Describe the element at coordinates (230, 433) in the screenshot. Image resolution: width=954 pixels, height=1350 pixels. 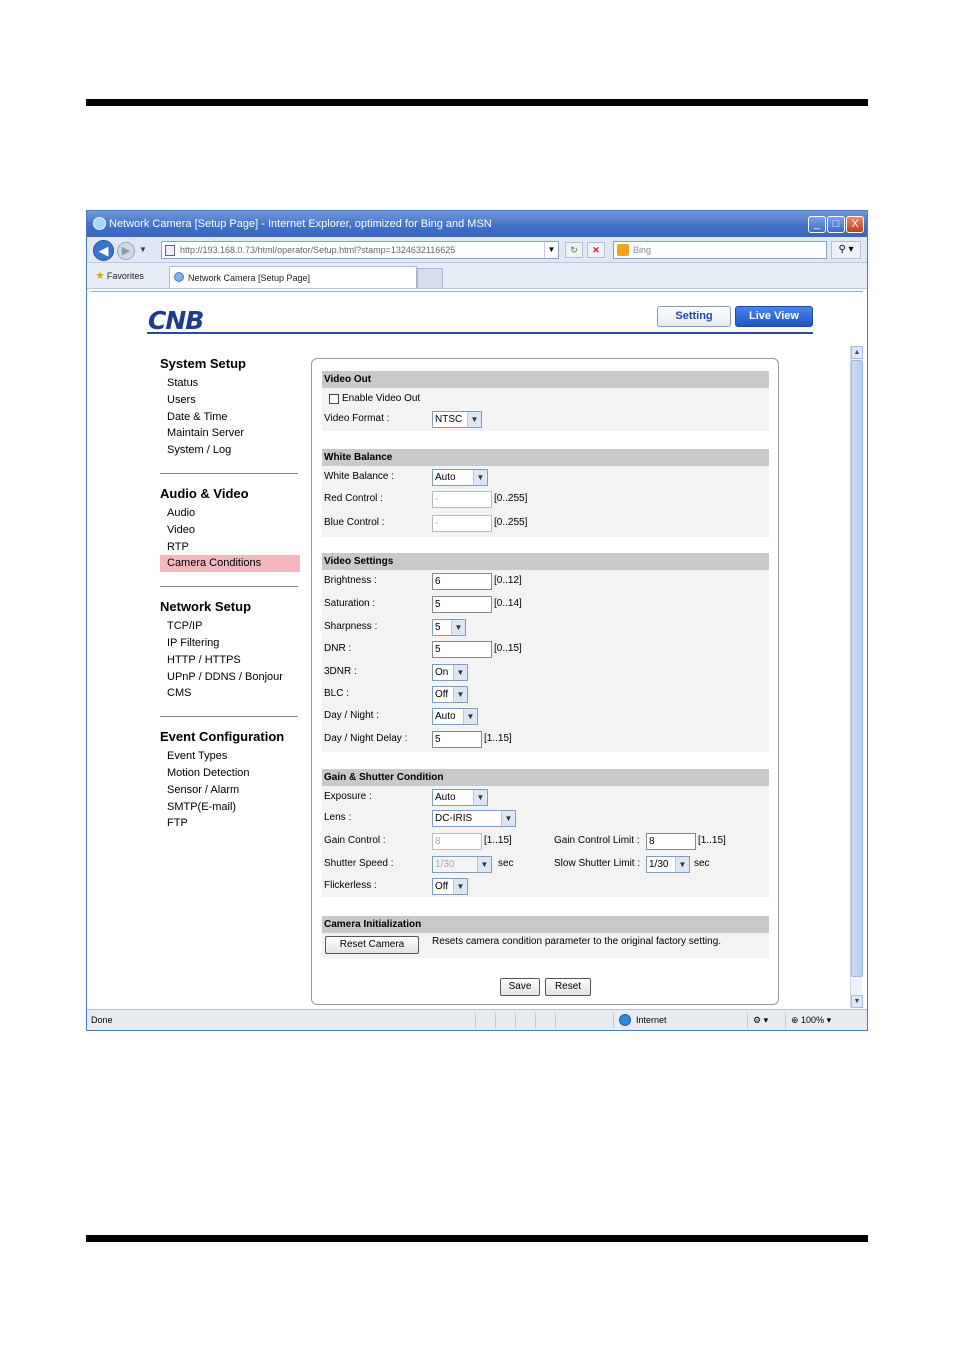
I see `sidebar-item-maintain-server: Maintain Server` at that location.